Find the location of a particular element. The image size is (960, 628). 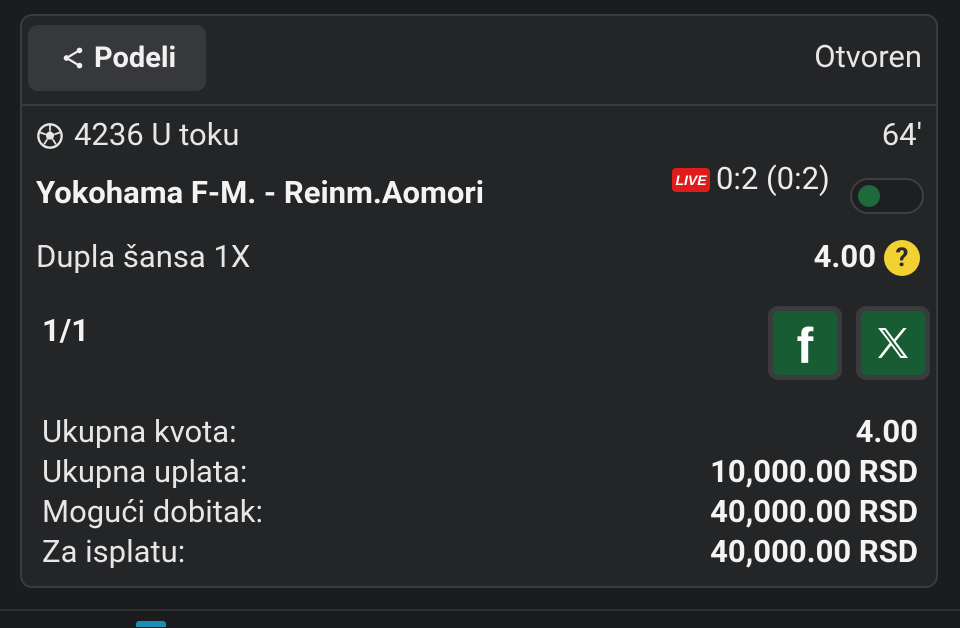

summary-row-possible-win: Mogući dobitak: 40,000.00 RSD is located at coordinates (480, 512).